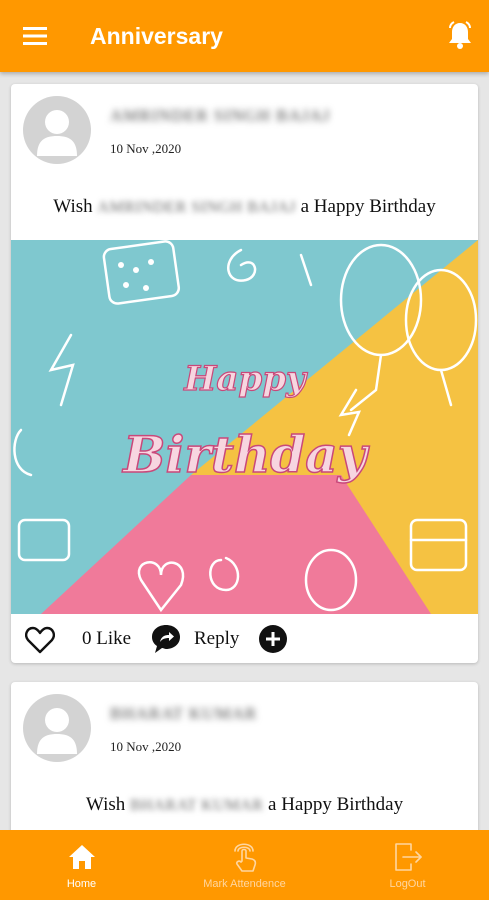 The height and width of the screenshot is (900, 489). What do you see at coordinates (87, 638) in the screenshot?
I see `like-count: 0` at bounding box center [87, 638].